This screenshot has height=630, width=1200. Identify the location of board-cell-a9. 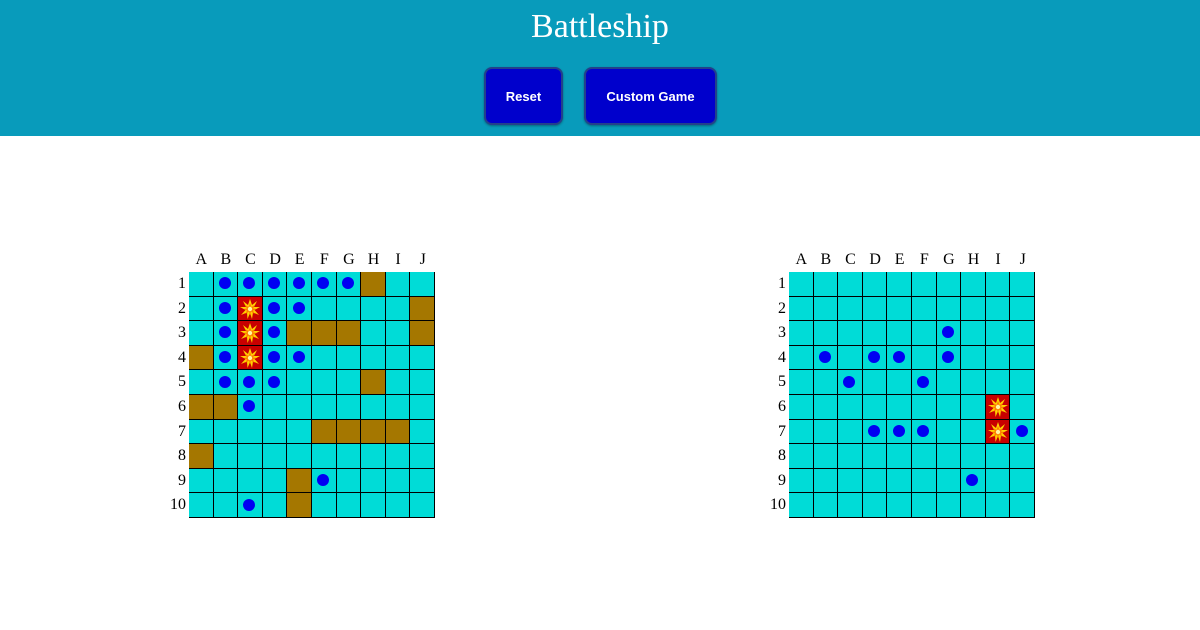
(201, 481).